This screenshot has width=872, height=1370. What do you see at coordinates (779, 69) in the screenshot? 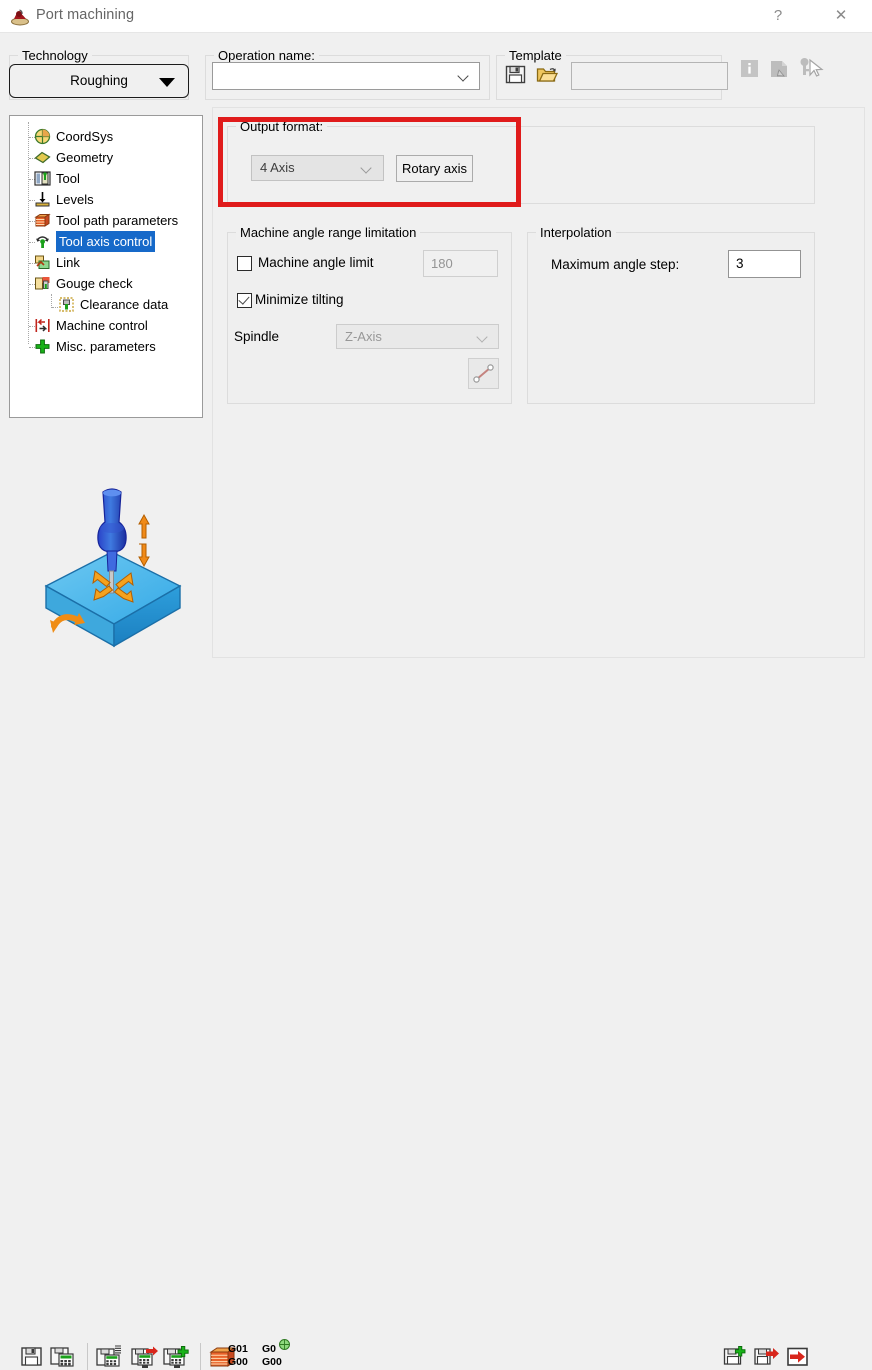
I see `document-icon` at bounding box center [779, 69].